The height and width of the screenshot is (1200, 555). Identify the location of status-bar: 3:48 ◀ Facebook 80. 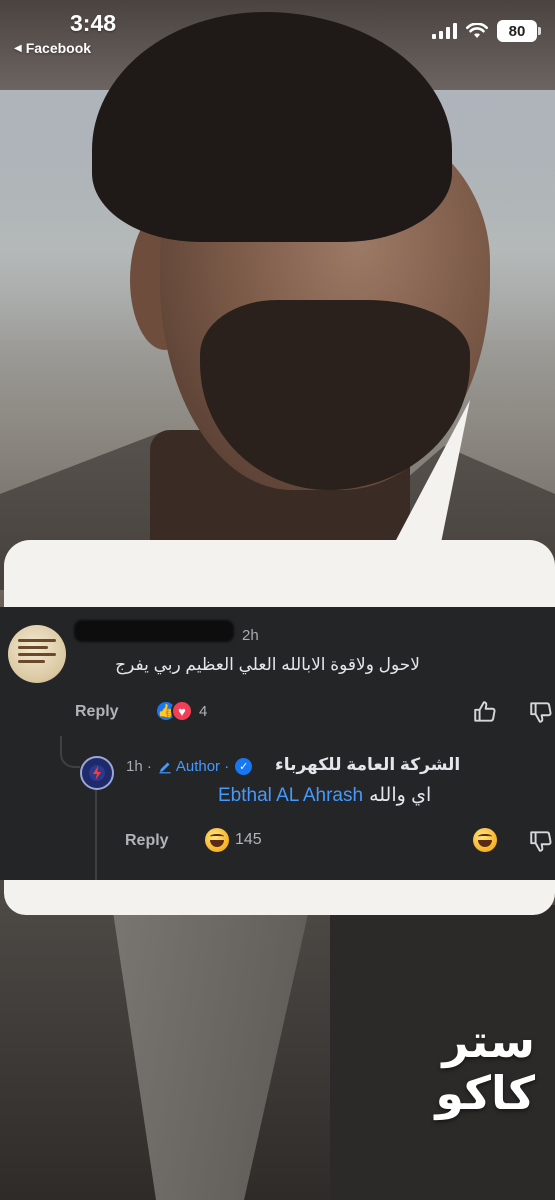
(277, 31).